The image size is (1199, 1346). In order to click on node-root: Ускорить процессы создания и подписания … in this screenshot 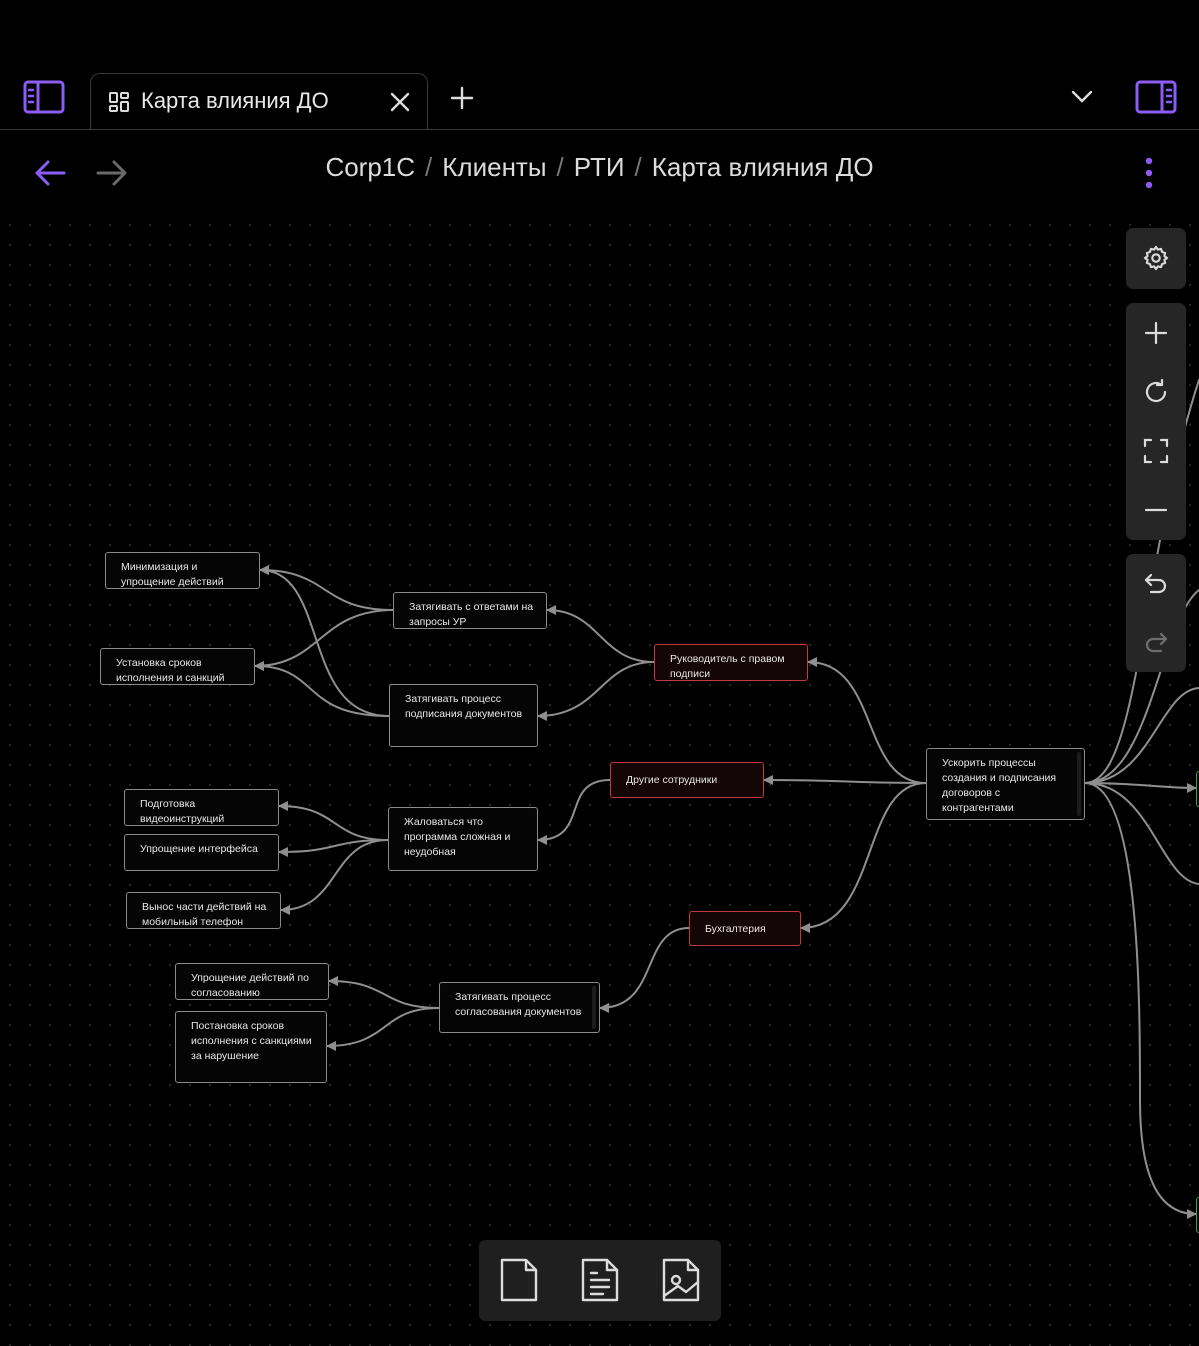, I will do `click(1005, 784)`.